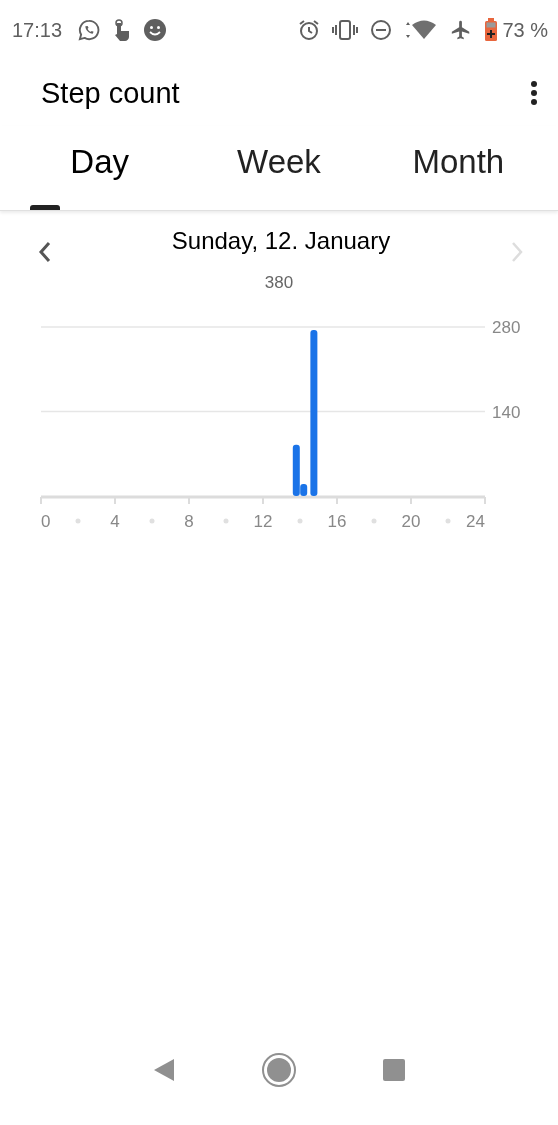 The height and width of the screenshot is (1125, 558). What do you see at coordinates (115, 521) in the screenshot?
I see `x-tick-label: 4` at bounding box center [115, 521].